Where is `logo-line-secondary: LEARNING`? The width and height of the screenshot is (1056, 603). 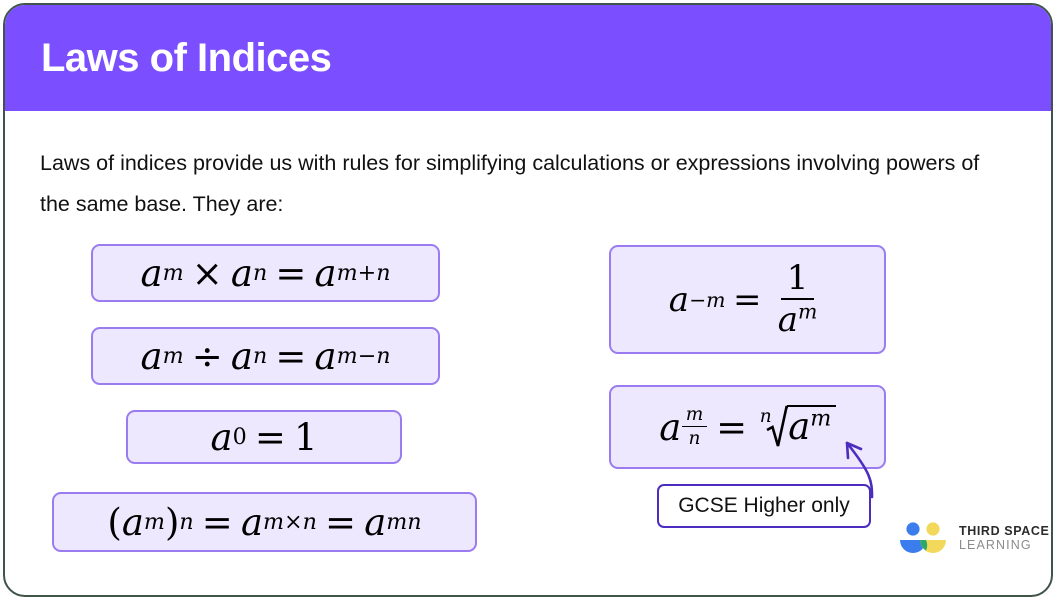 logo-line-secondary: LEARNING is located at coordinates (995, 545).